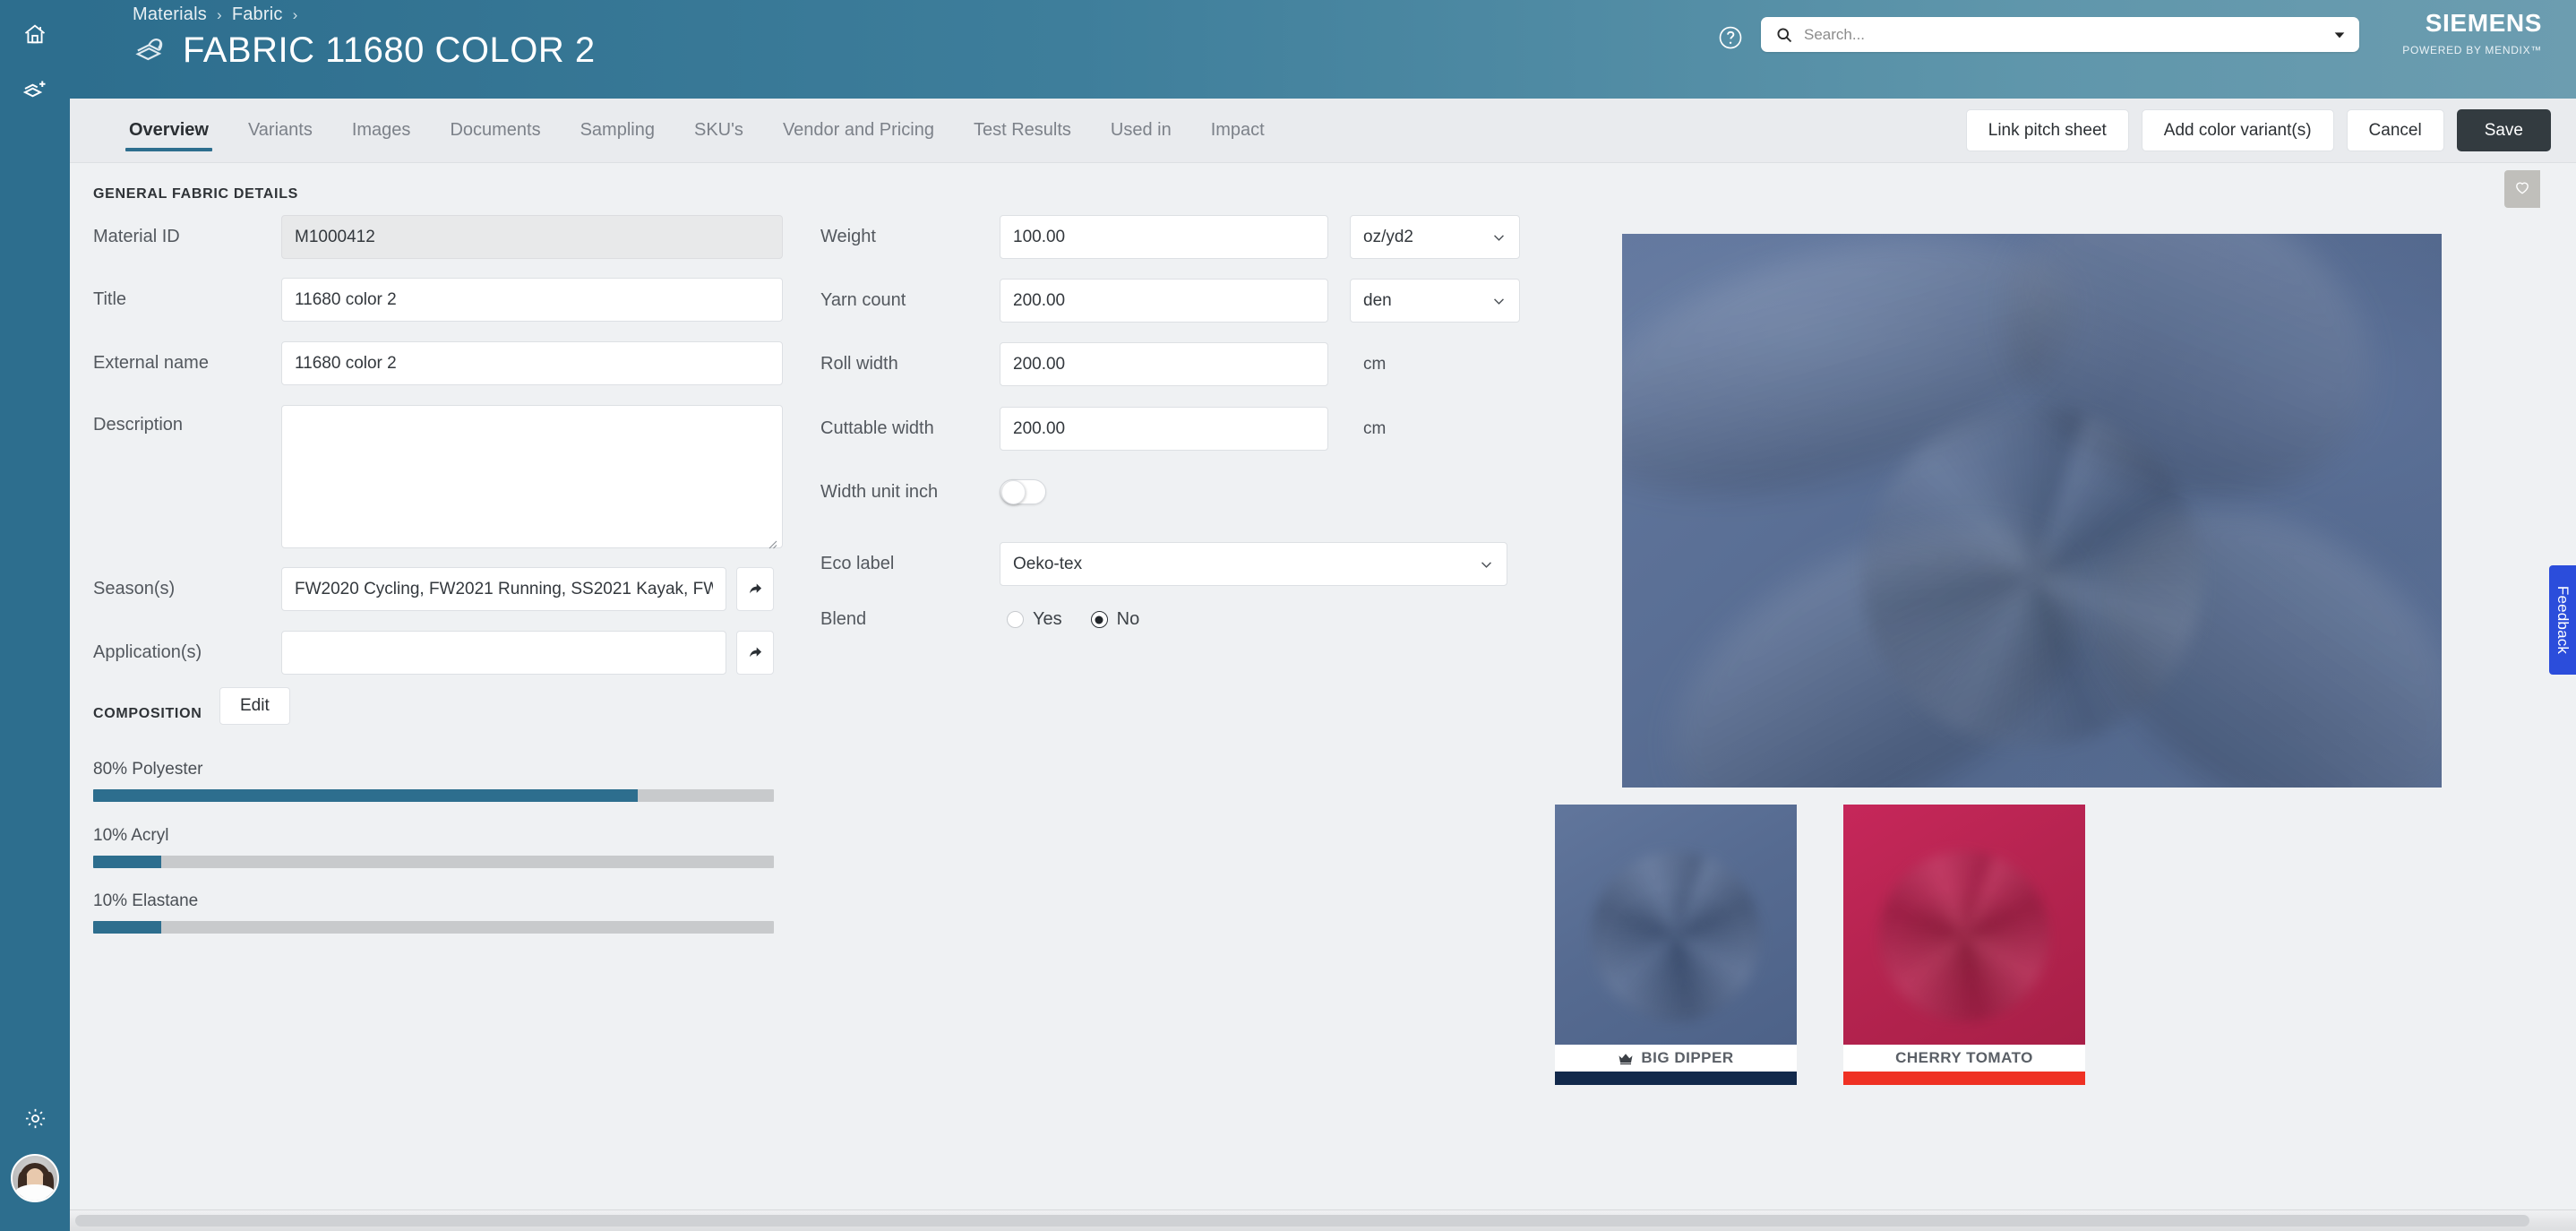  I want to click on tab-sampling: Sampling, so click(617, 131).